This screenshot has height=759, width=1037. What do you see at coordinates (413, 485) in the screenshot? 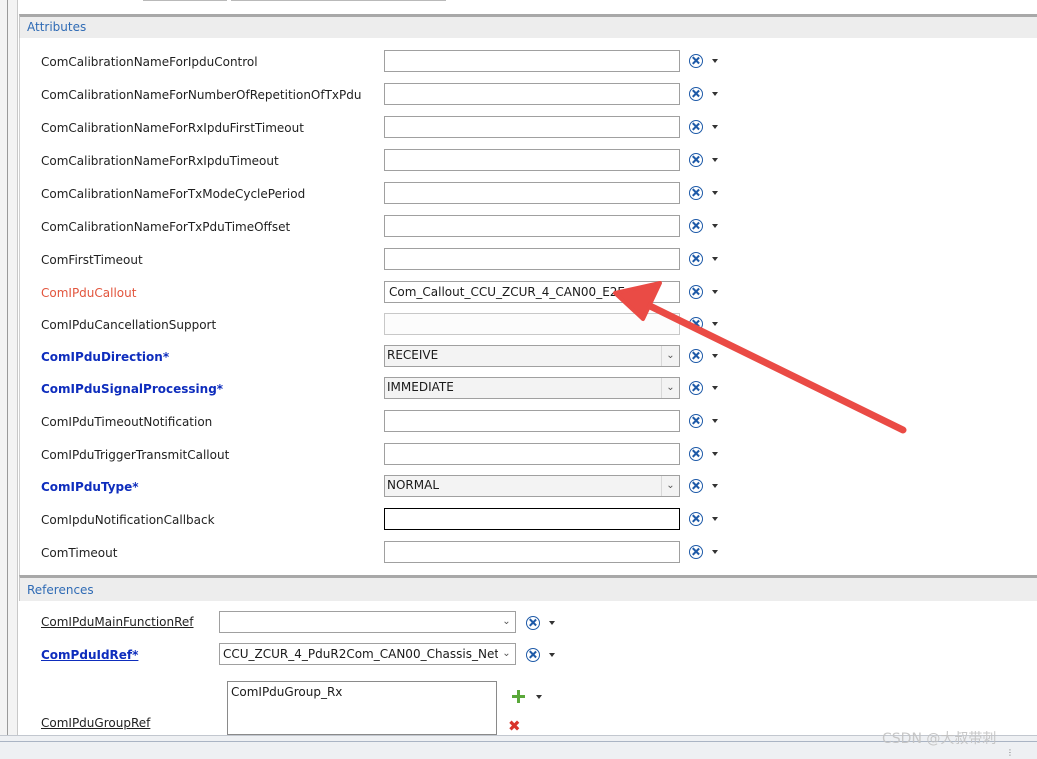
I see `attribute-value: NORMAL` at bounding box center [413, 485].